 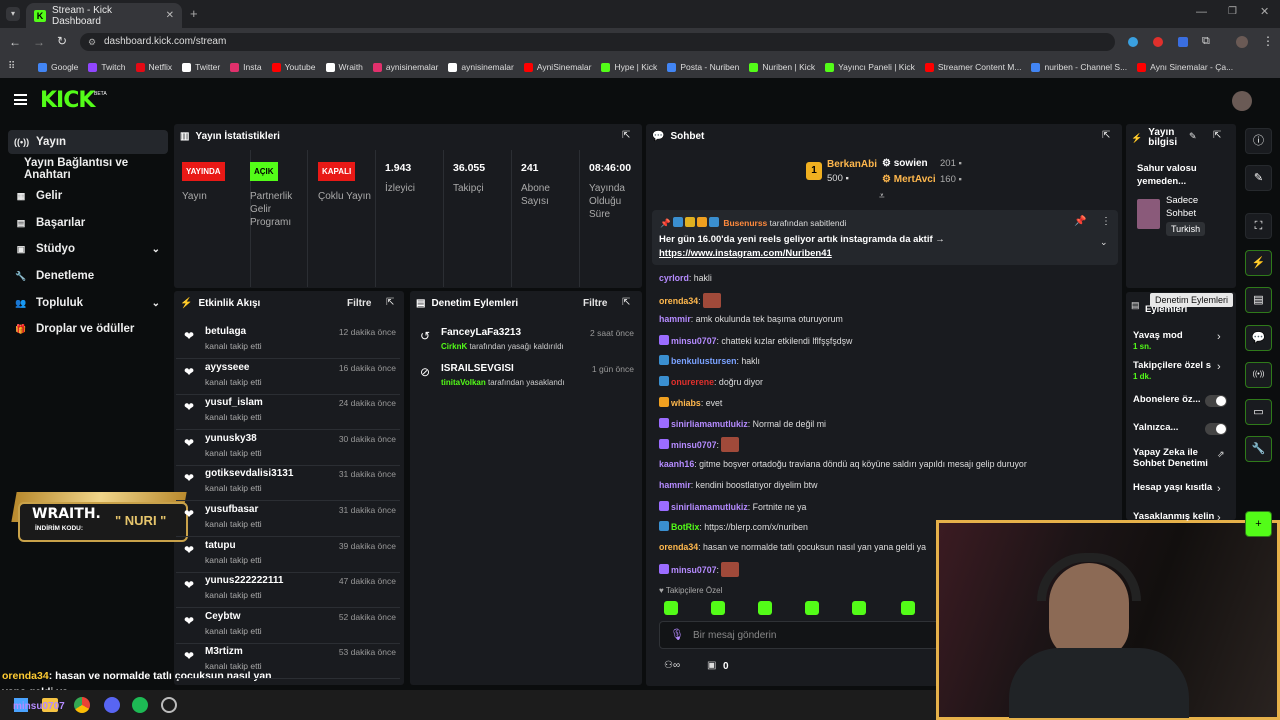 I want to click on minimize-icon: —, so click(x=1201, y=12).